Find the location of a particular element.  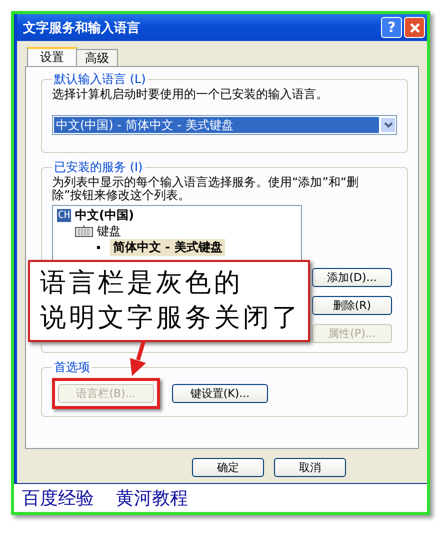

dialog-button: 取消 is located at coordinates (310, 467).